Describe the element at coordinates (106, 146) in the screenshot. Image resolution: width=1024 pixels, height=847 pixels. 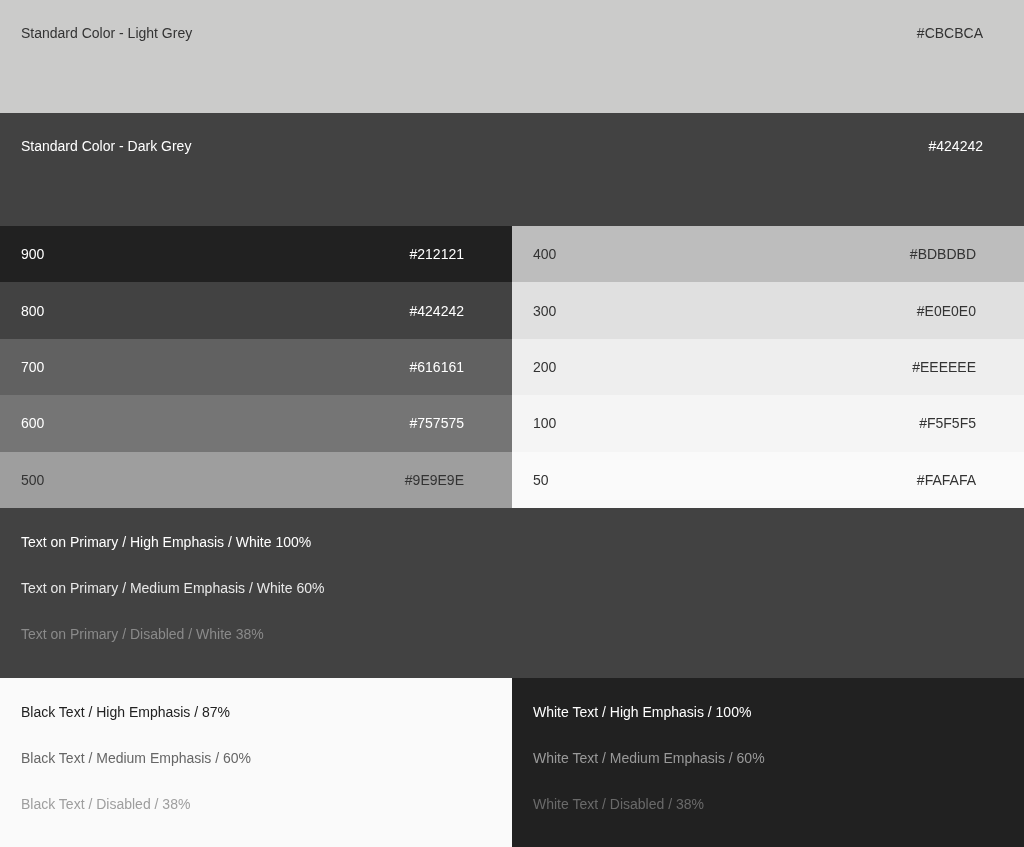
I see `color-name: Standard Color - Dark Grey` at that location.